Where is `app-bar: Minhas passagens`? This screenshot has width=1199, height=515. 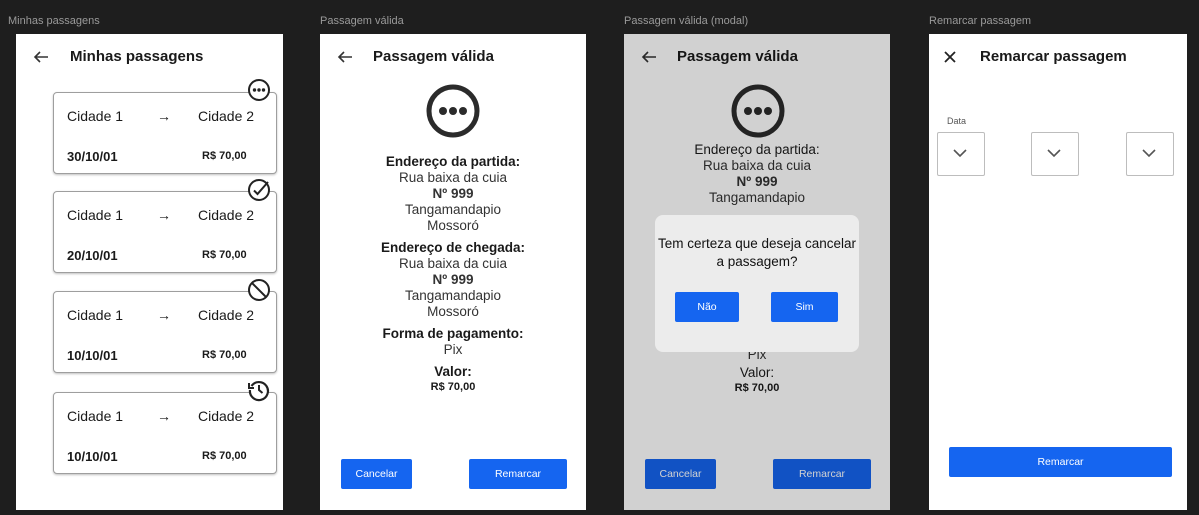 app-bar: Minhas passagens is located at coordinates (149, 57).